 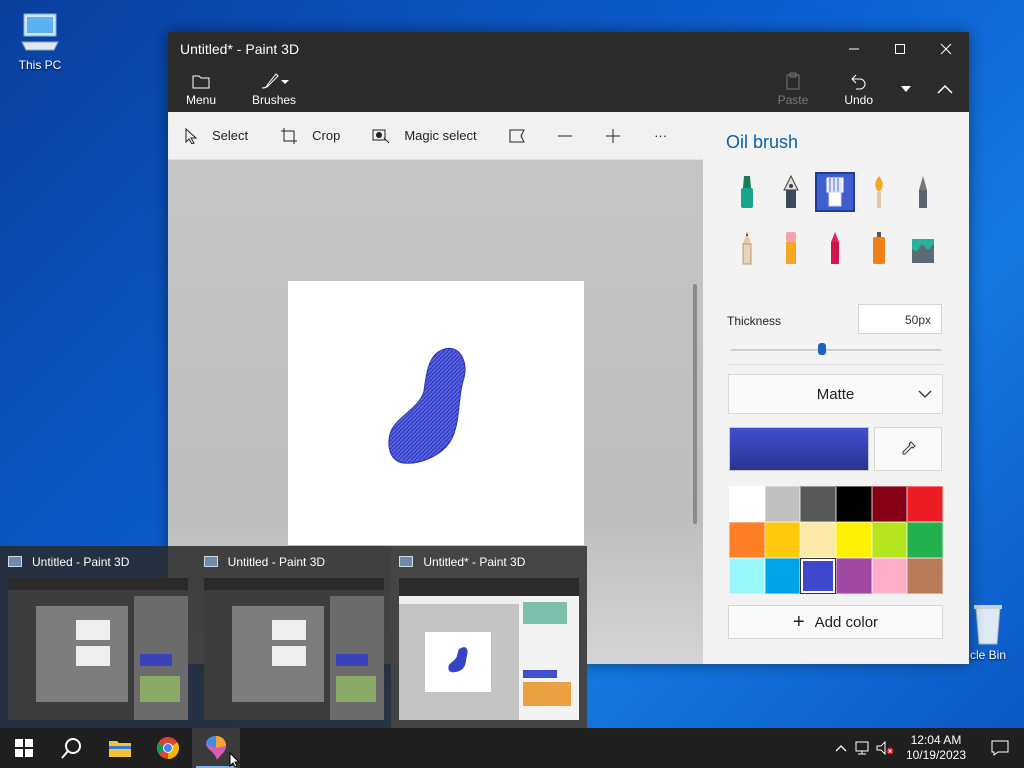 I want to click on collapse-ribbon-button, so click(x=945, y=89).